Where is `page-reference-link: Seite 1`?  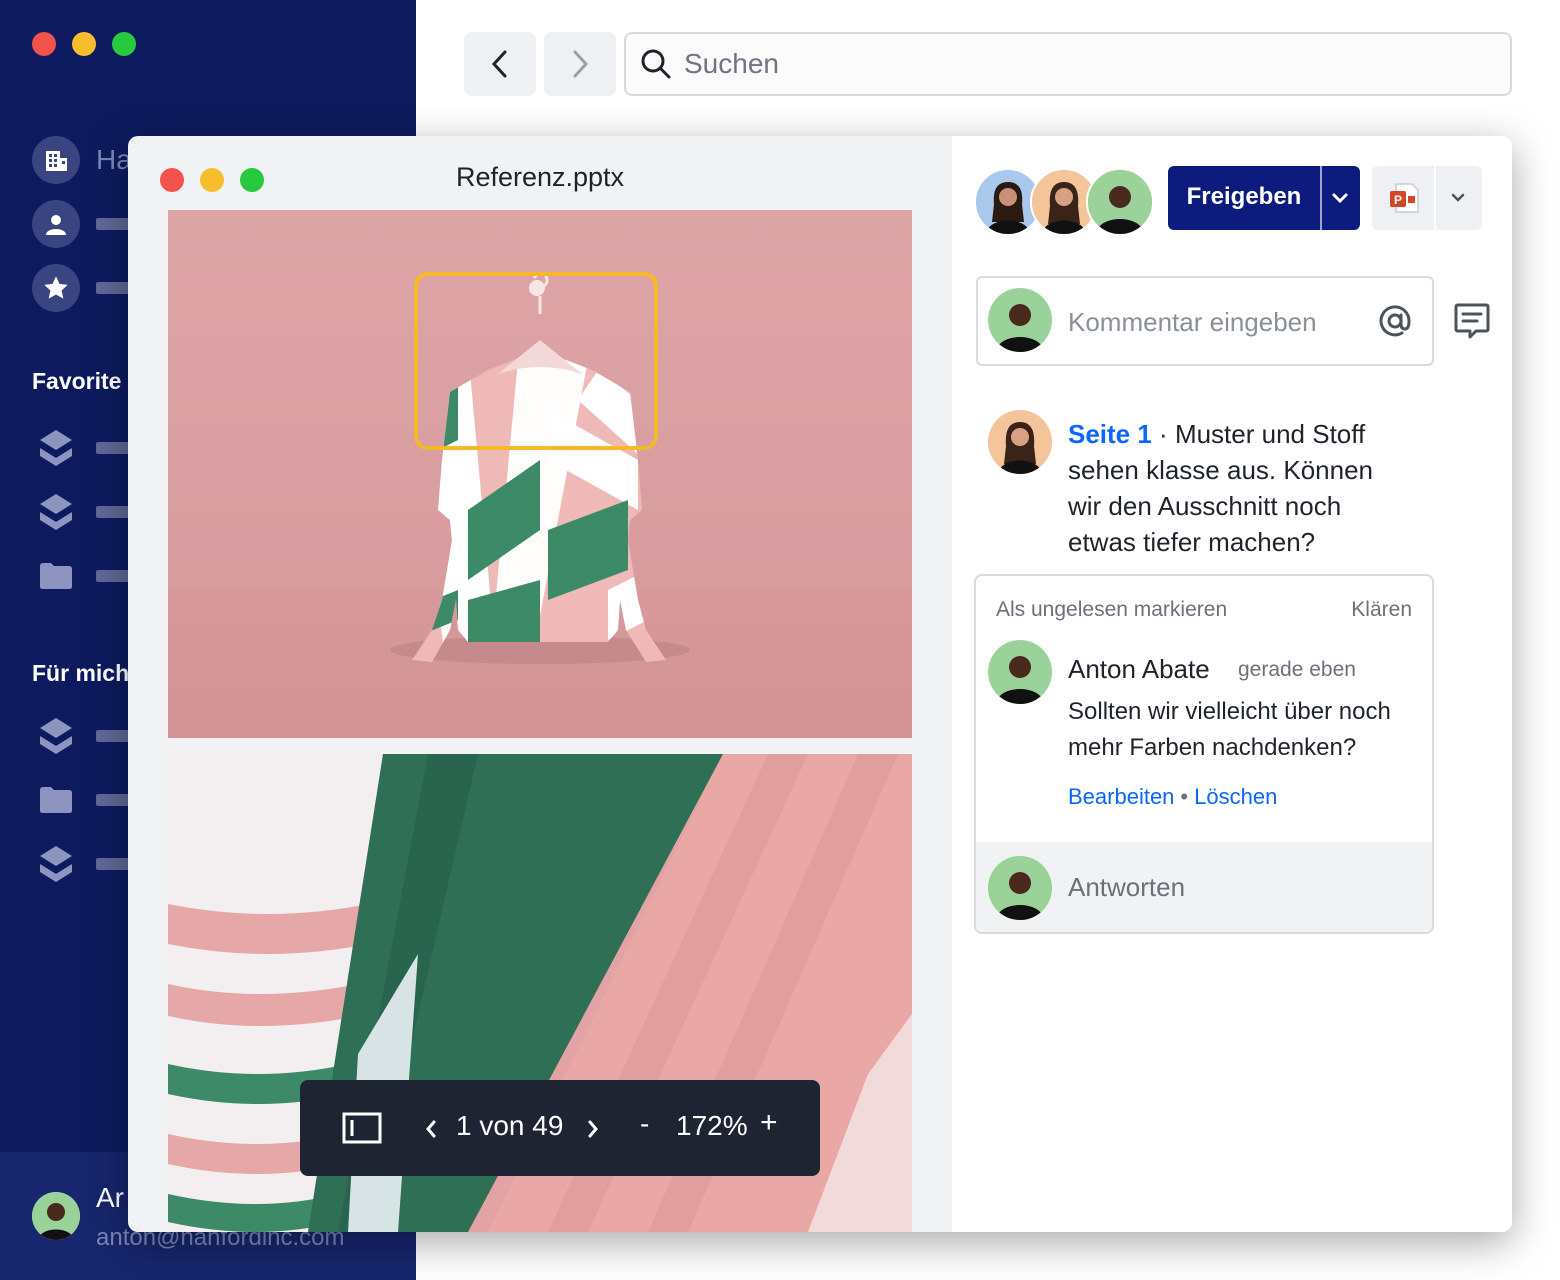
page-reference-link: Seite 1 is located at coordinates (1110, 434).